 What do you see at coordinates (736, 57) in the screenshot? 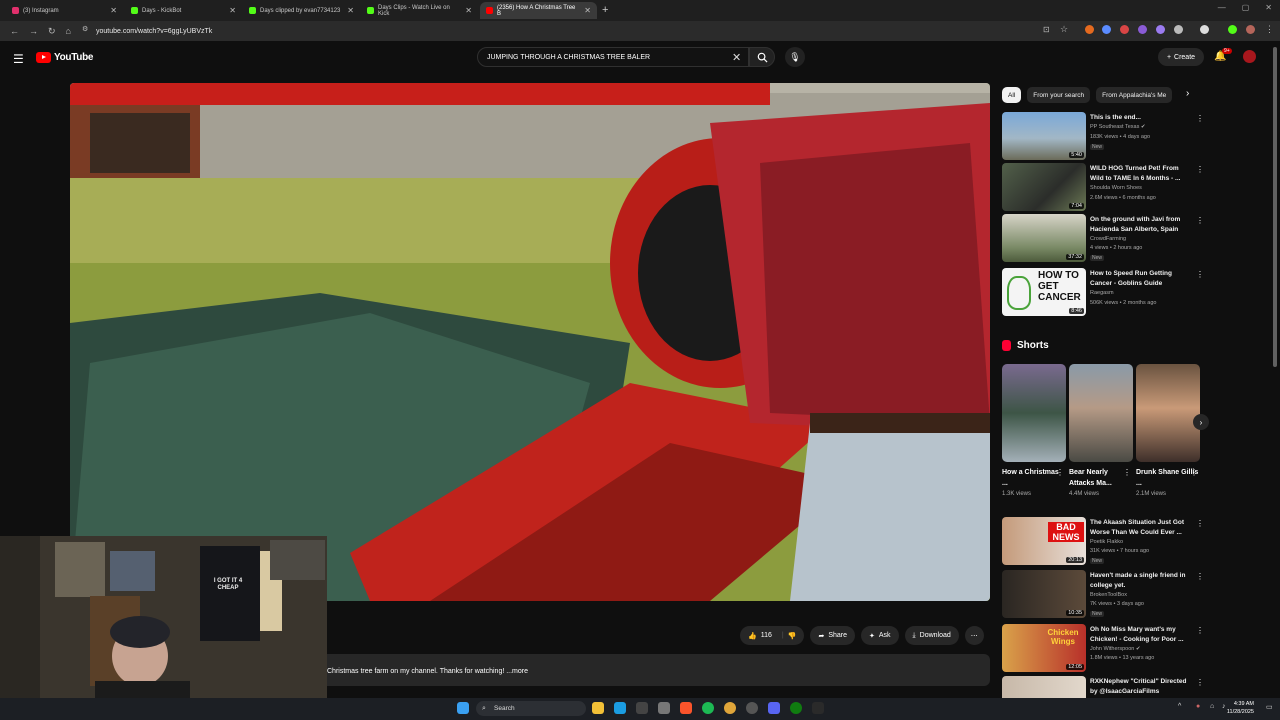
I see `clear-search-icon: ✕` at bounding box center [736, 57].